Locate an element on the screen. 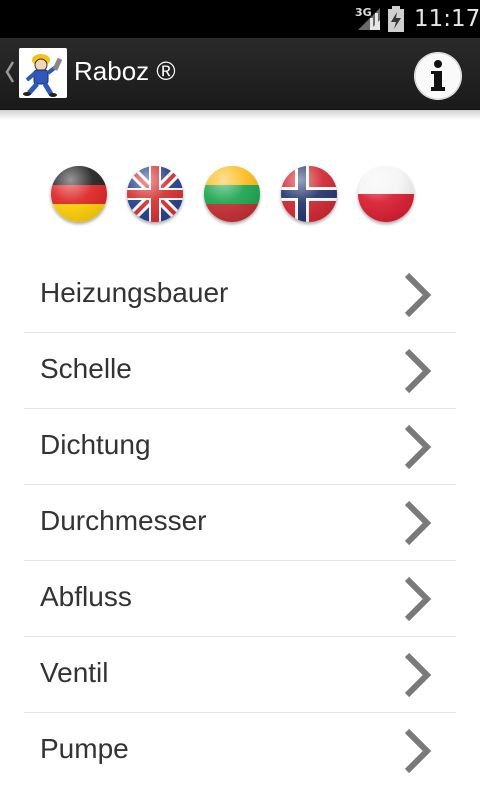 The width and height of the screenshot is (480, 800). list-item: Abfluss is located at coordinates (240, 599).